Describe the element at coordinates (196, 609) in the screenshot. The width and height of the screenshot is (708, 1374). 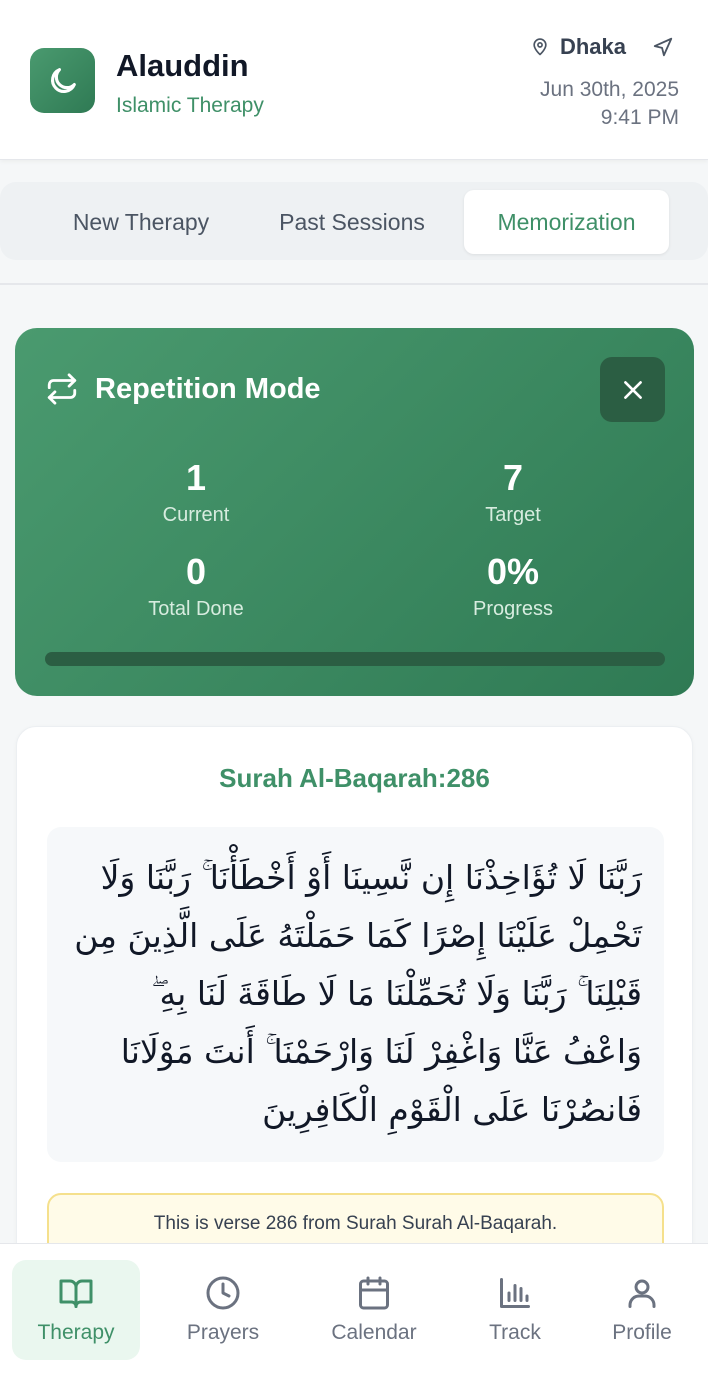
I see `total-done-label: Total Done` at that location.